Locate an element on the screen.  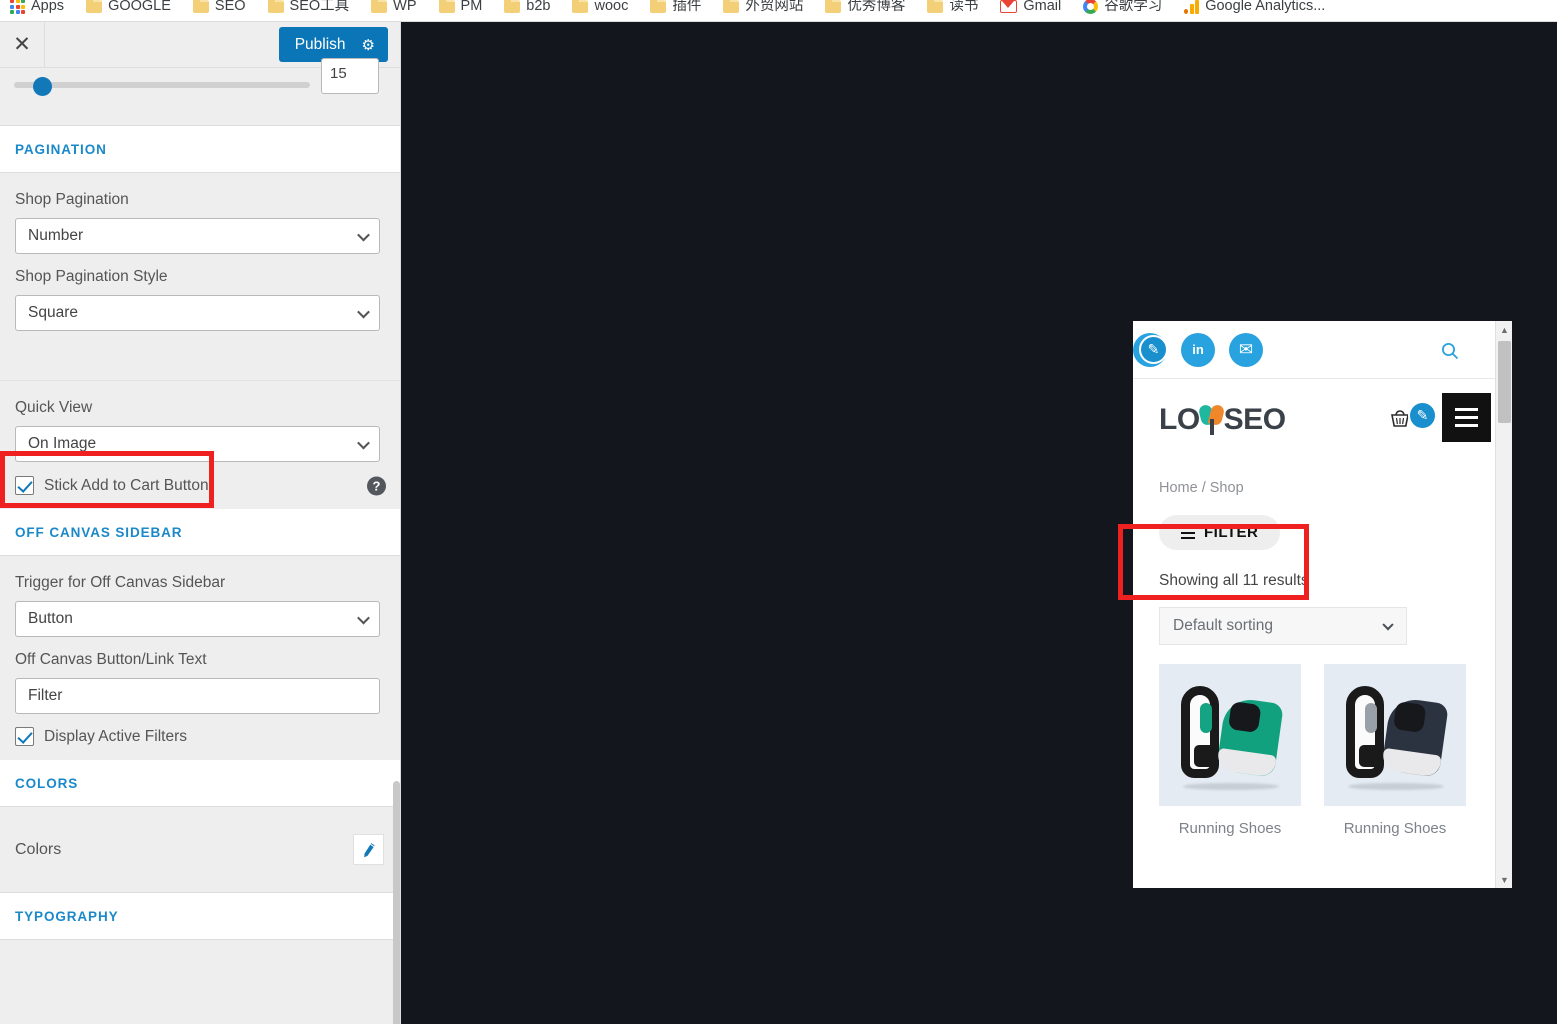
section-typography: TYPOGRAPHY is located at coordinates (200, 916).